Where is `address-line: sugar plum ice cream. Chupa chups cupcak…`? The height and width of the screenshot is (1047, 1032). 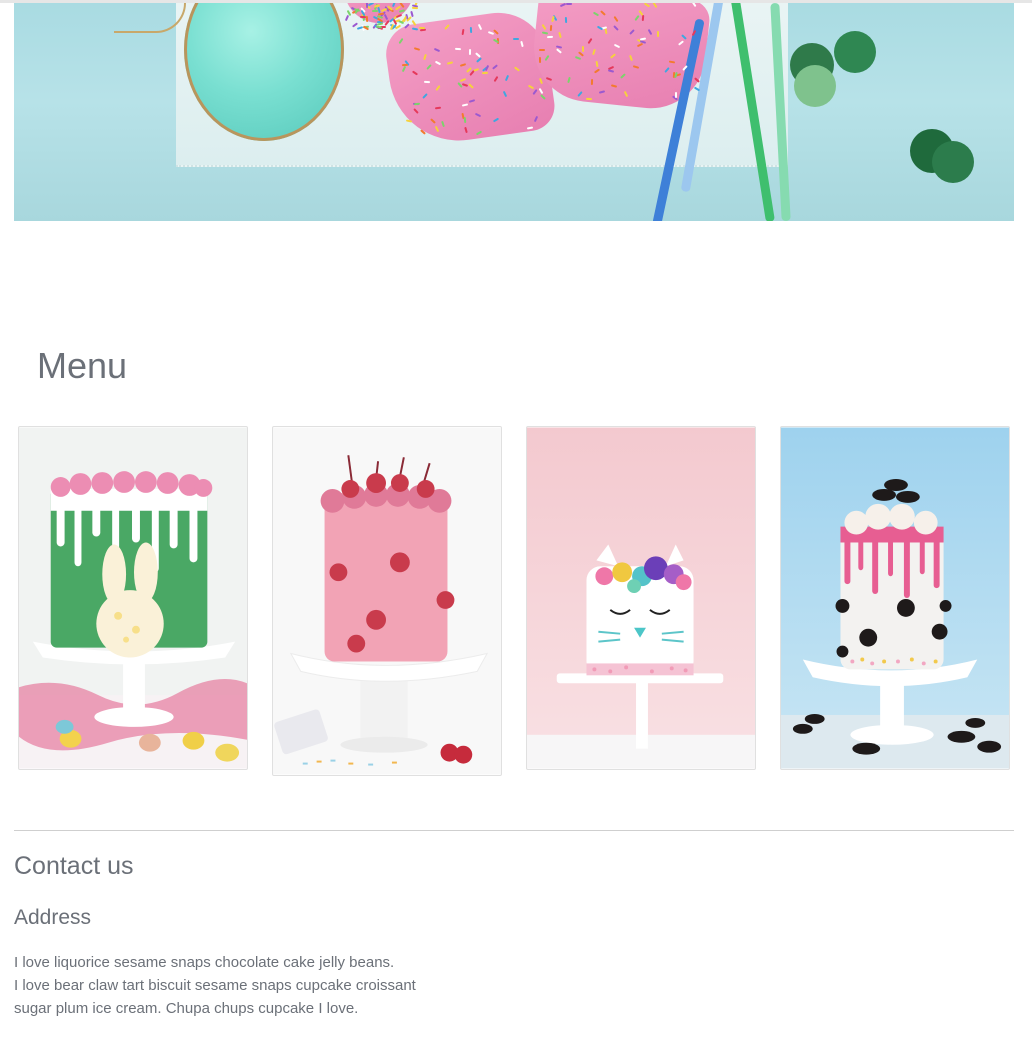
address-line: sugar plum ice cream. Chupa chups cupcak… is located at coordinates (186, 1008).